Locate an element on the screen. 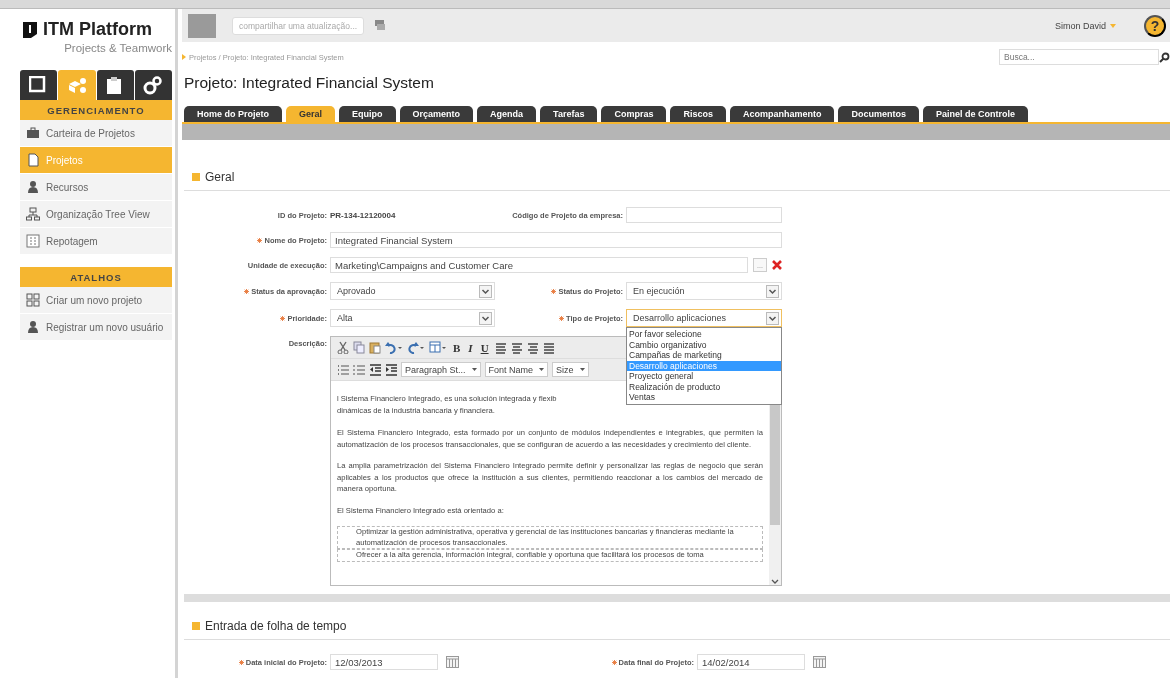 The width and height of the screenshot is (1170, 678). cut-icon is located at coordinates (343, 347).